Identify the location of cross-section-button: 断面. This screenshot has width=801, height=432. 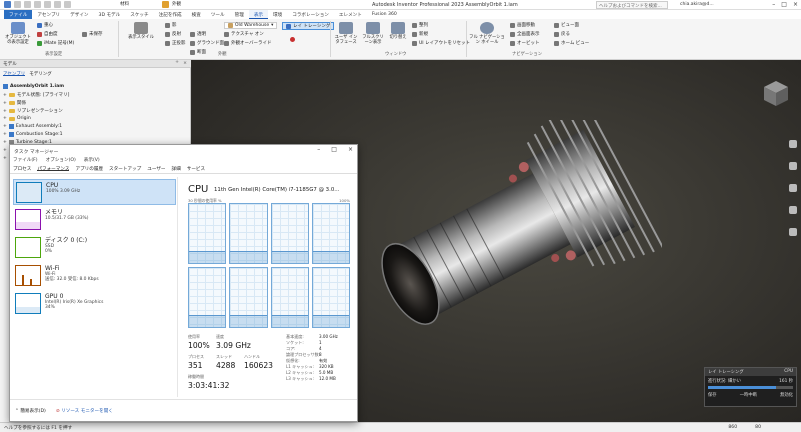
(198, 52).